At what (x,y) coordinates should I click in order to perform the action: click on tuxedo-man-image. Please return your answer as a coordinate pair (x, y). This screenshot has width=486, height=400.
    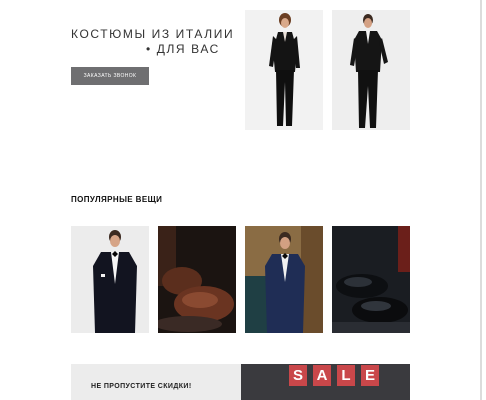
    Looking at the image, I should click on (110, 279).